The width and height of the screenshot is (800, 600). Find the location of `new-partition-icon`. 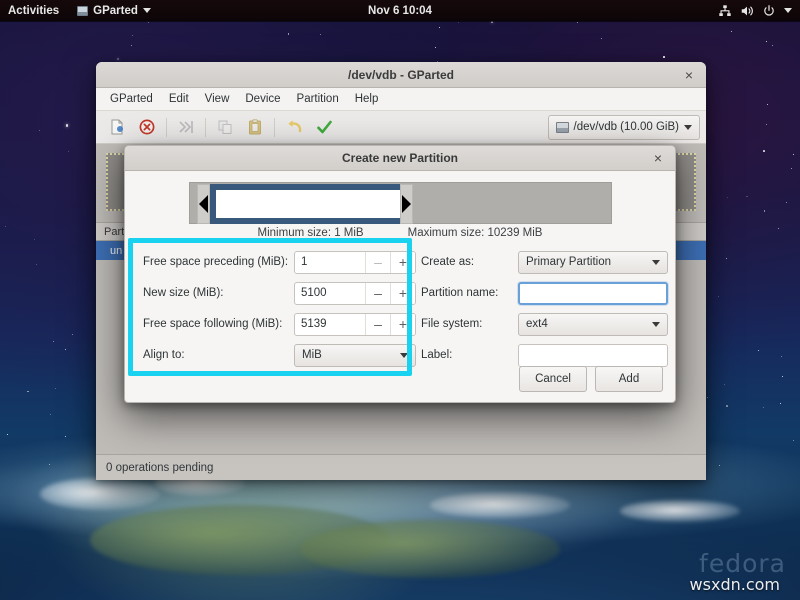

new-partition-icon is located at coordinates (117, 127).